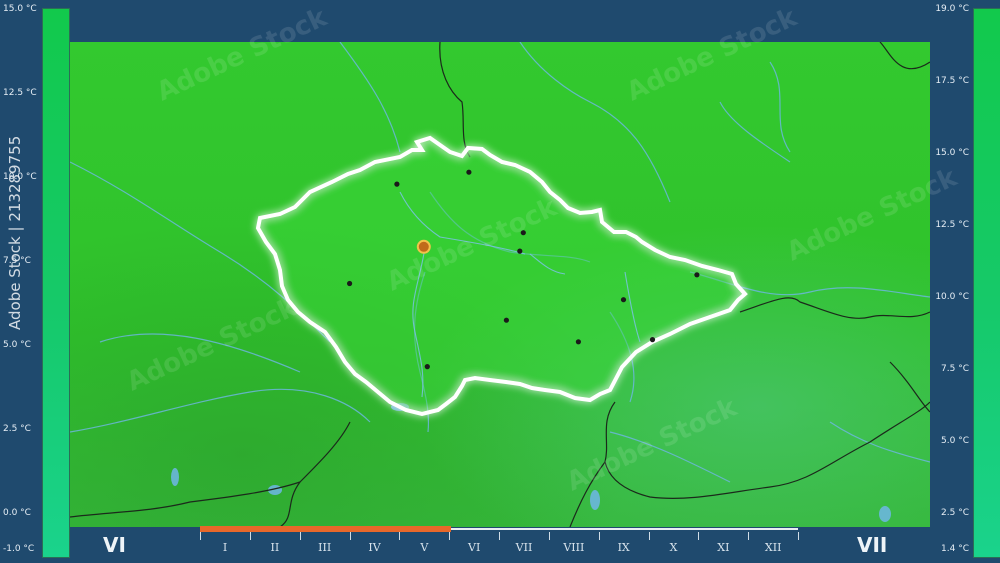 Image resolution: width=1000 pixels, height=563 pixels. I want to click on timeline-month-XII: XII, so click(773, 547).